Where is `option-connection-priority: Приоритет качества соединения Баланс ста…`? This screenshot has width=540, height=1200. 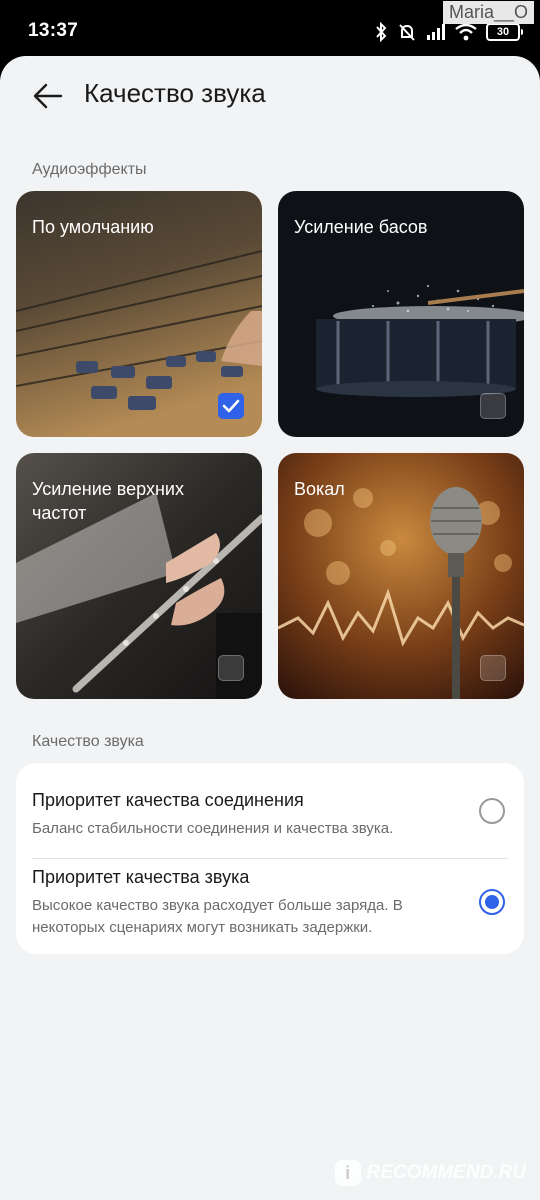
option-connection-priority: Приоритет качества соединения Баланс ста… is located at coordinates (270, 815).